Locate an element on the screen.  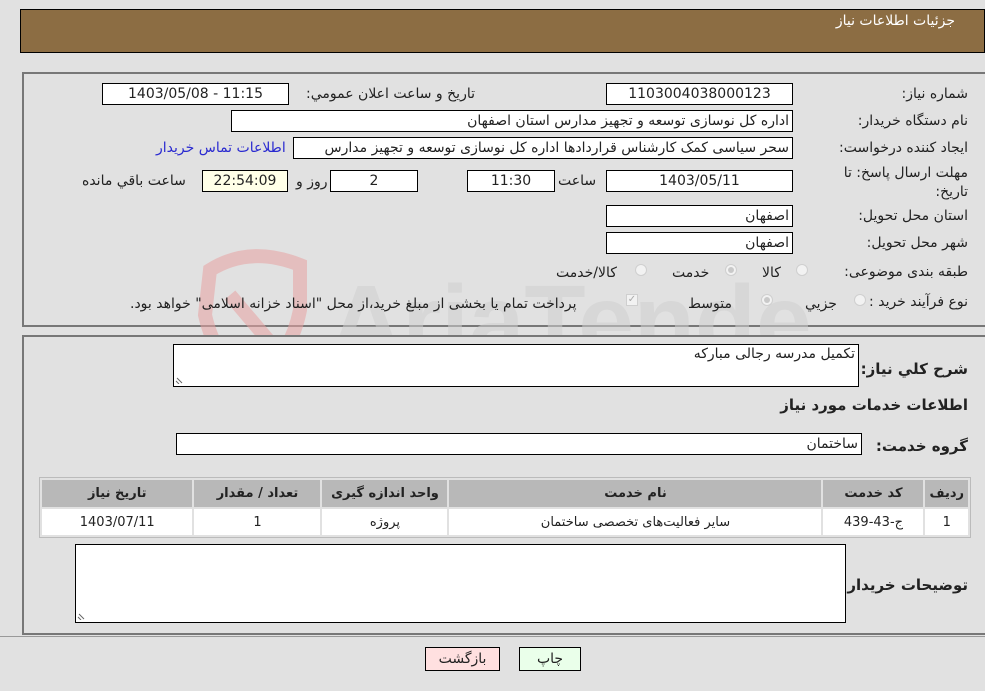
need-number-field: 1103004038000123 is located at coordinates (699, 94).